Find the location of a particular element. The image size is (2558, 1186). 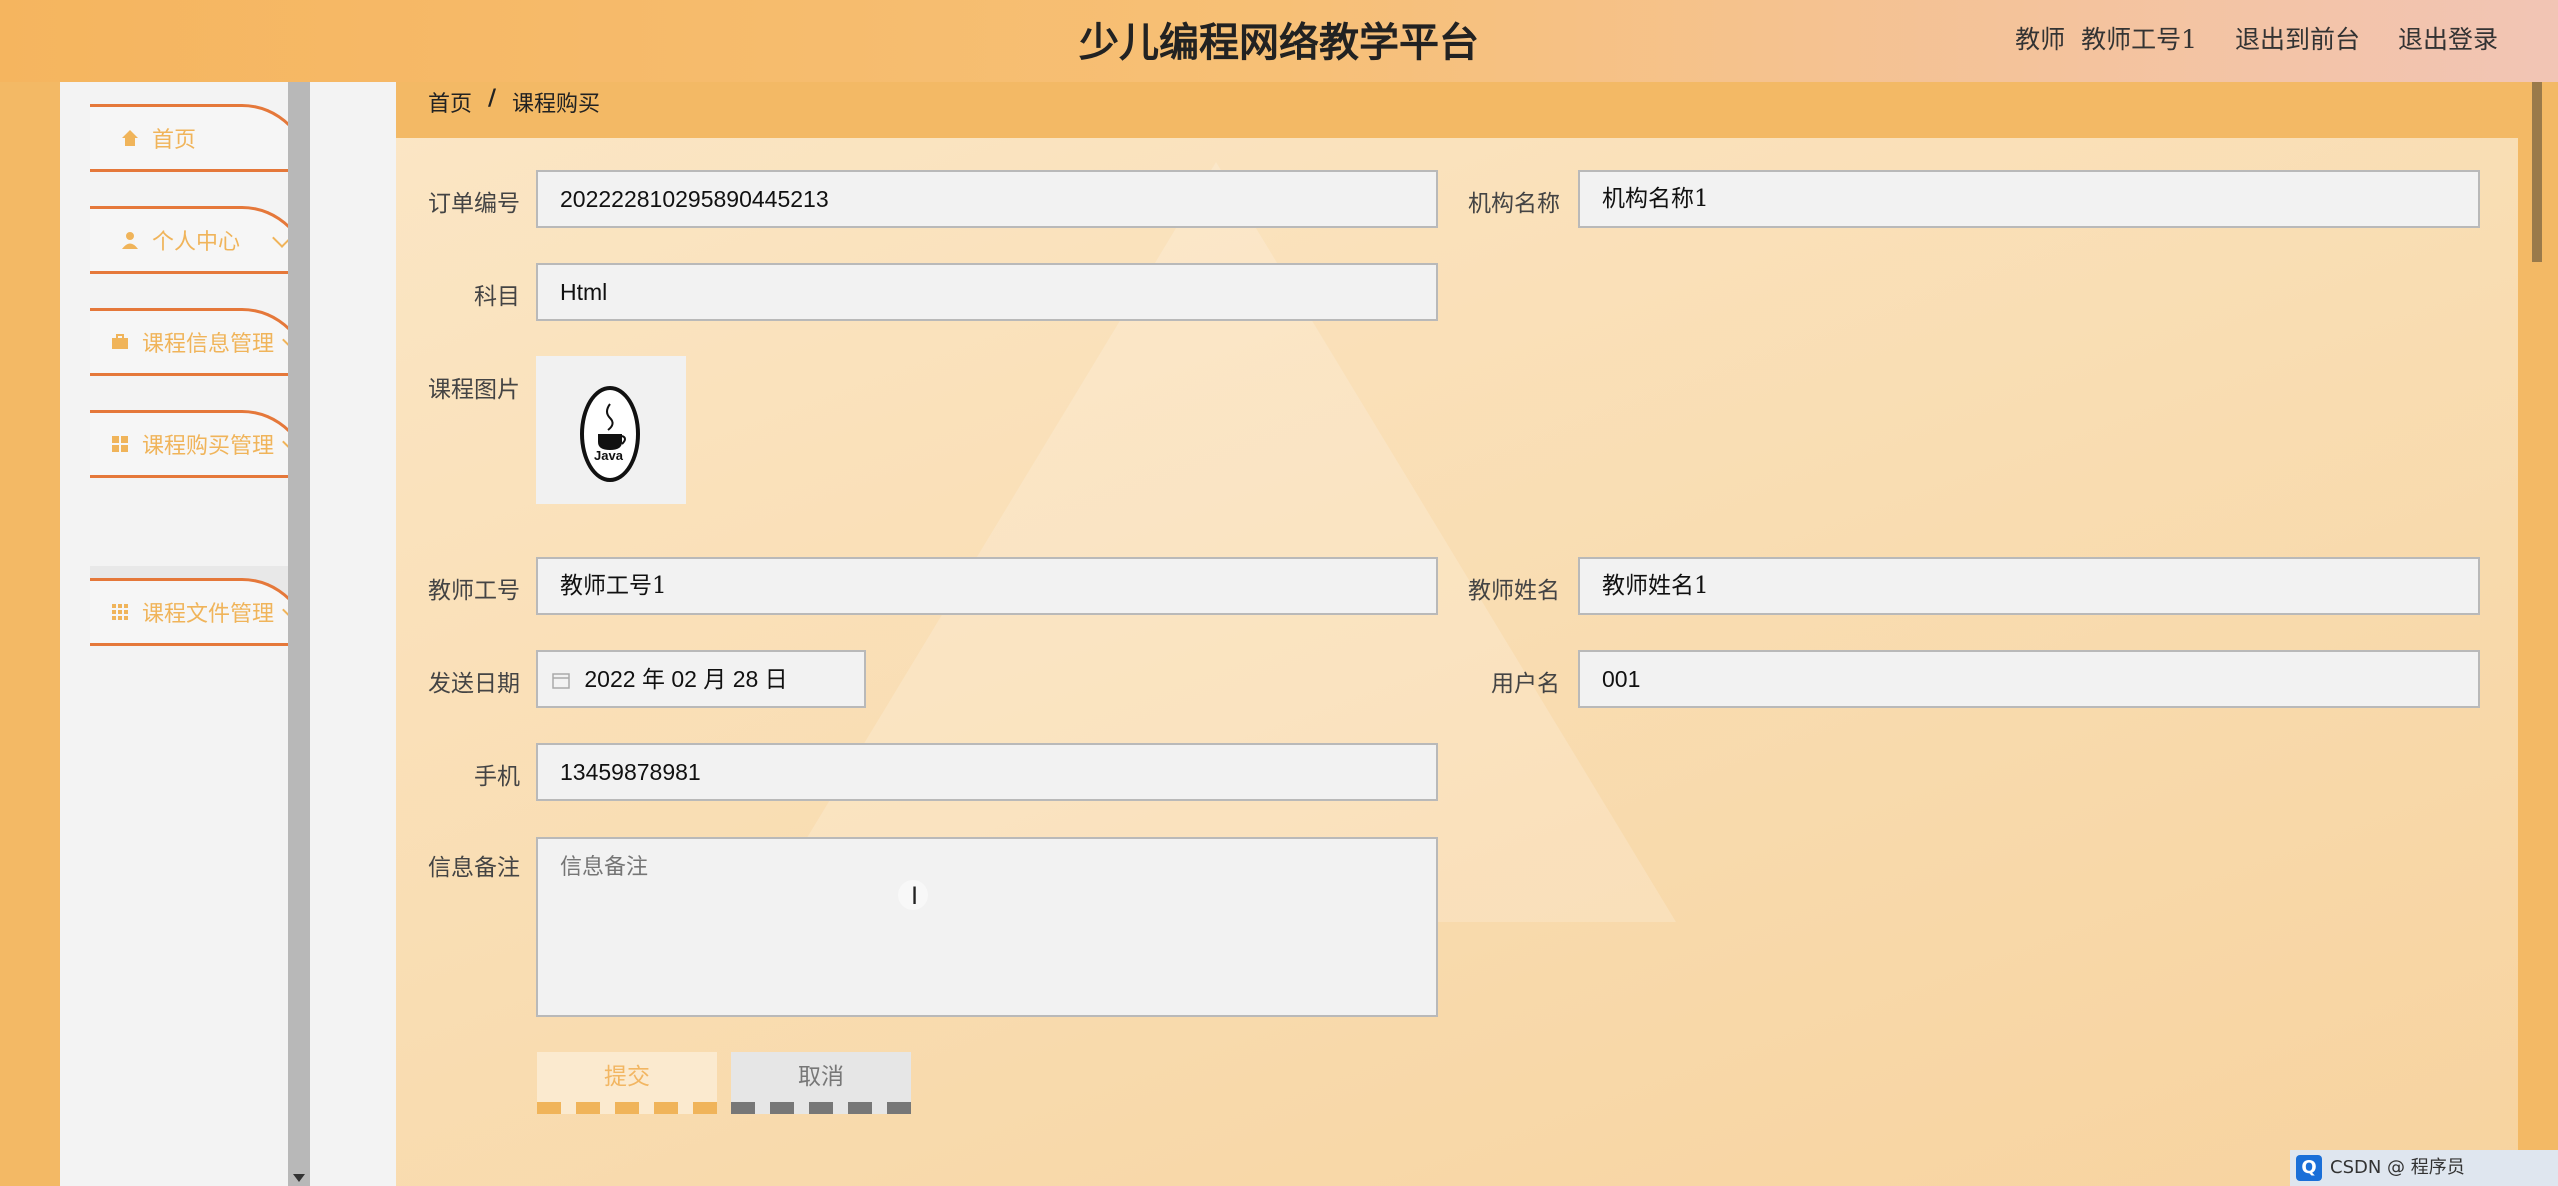

user-icon is located at coordinates (130, 240).